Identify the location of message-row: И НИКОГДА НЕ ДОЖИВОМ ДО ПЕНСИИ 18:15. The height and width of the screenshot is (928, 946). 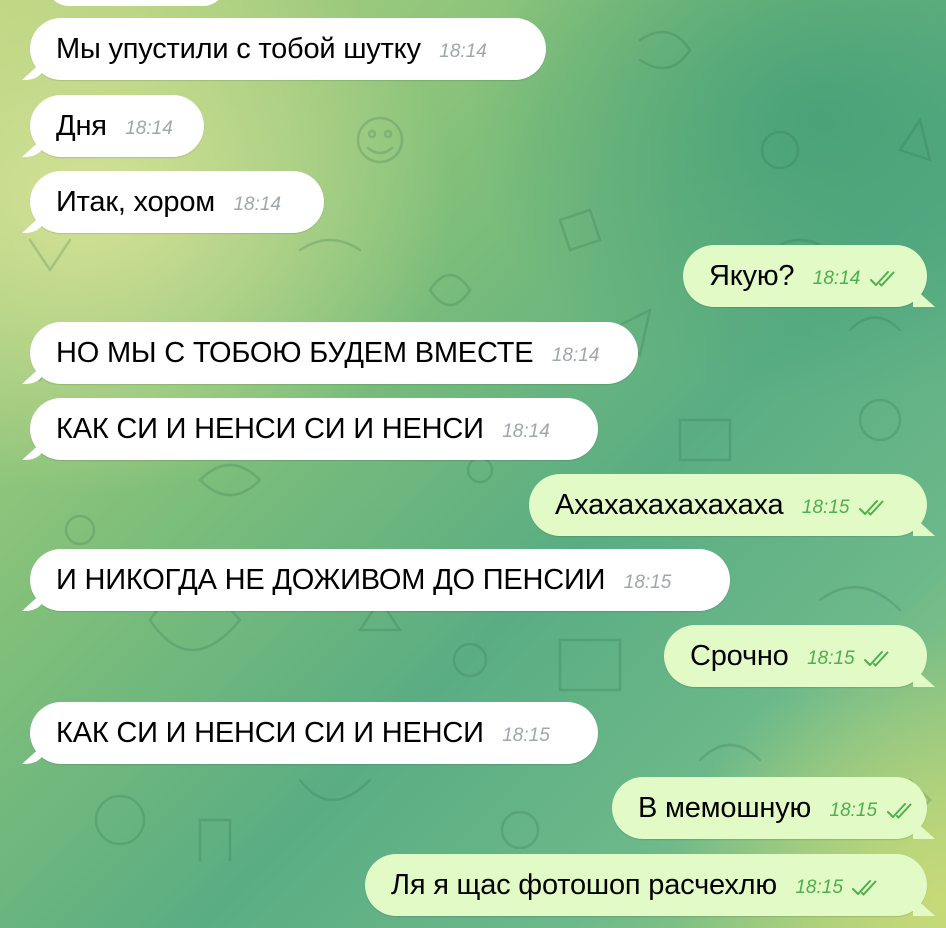
(473, 581).